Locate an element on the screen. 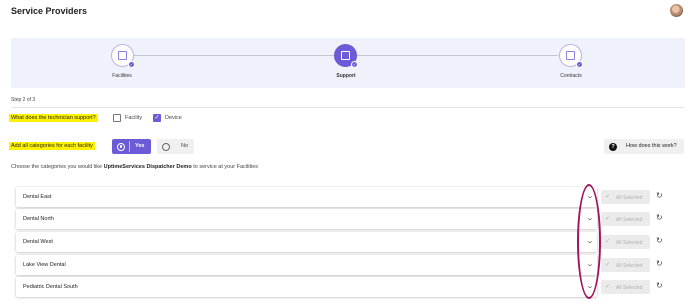  page-title: Service Providers is located at coordinates (49, 11).